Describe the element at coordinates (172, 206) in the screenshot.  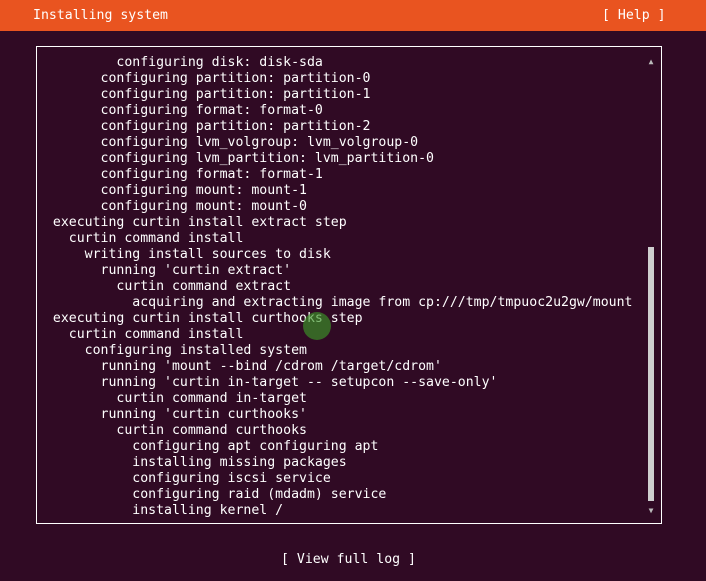
I see `log-line: configuring mount: mount-0` at that location.